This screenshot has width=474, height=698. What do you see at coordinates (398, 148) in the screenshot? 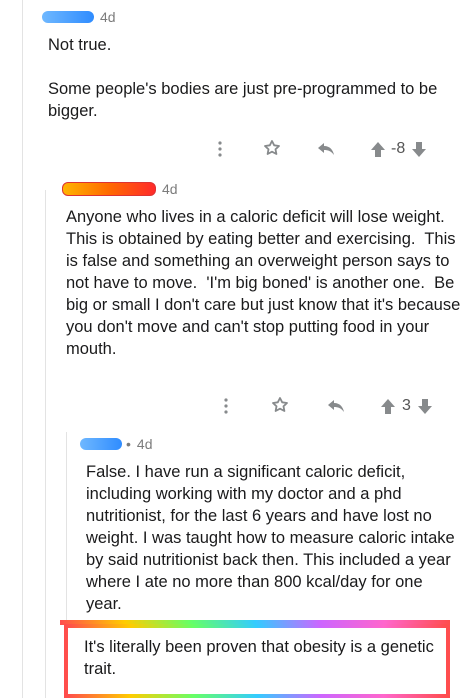
I see `vote-score: -8` at bounding box center [398, 148].